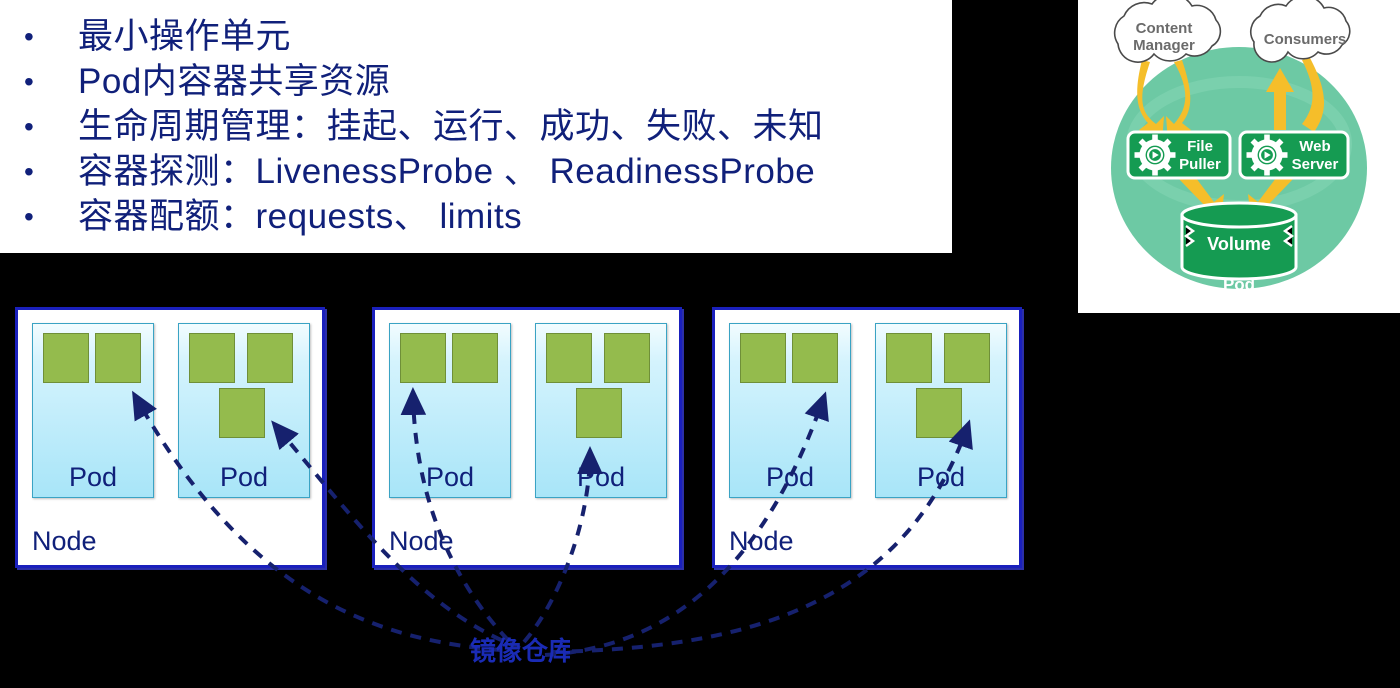  Describe the element at coordinates (1164, 45) in the screenshot. I see `cloud-label-line2: Manager` at that location.